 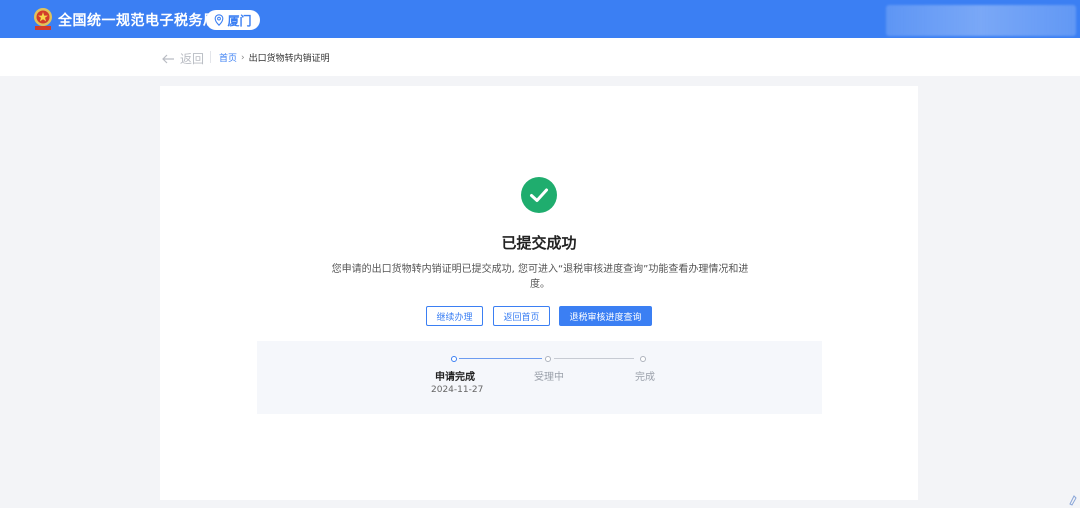 What do you see at coordinates (540, 19) in the screenshot?
I see `top-header: 全国统一规范电子税务局 厦门` at bounding box center [540, 19].